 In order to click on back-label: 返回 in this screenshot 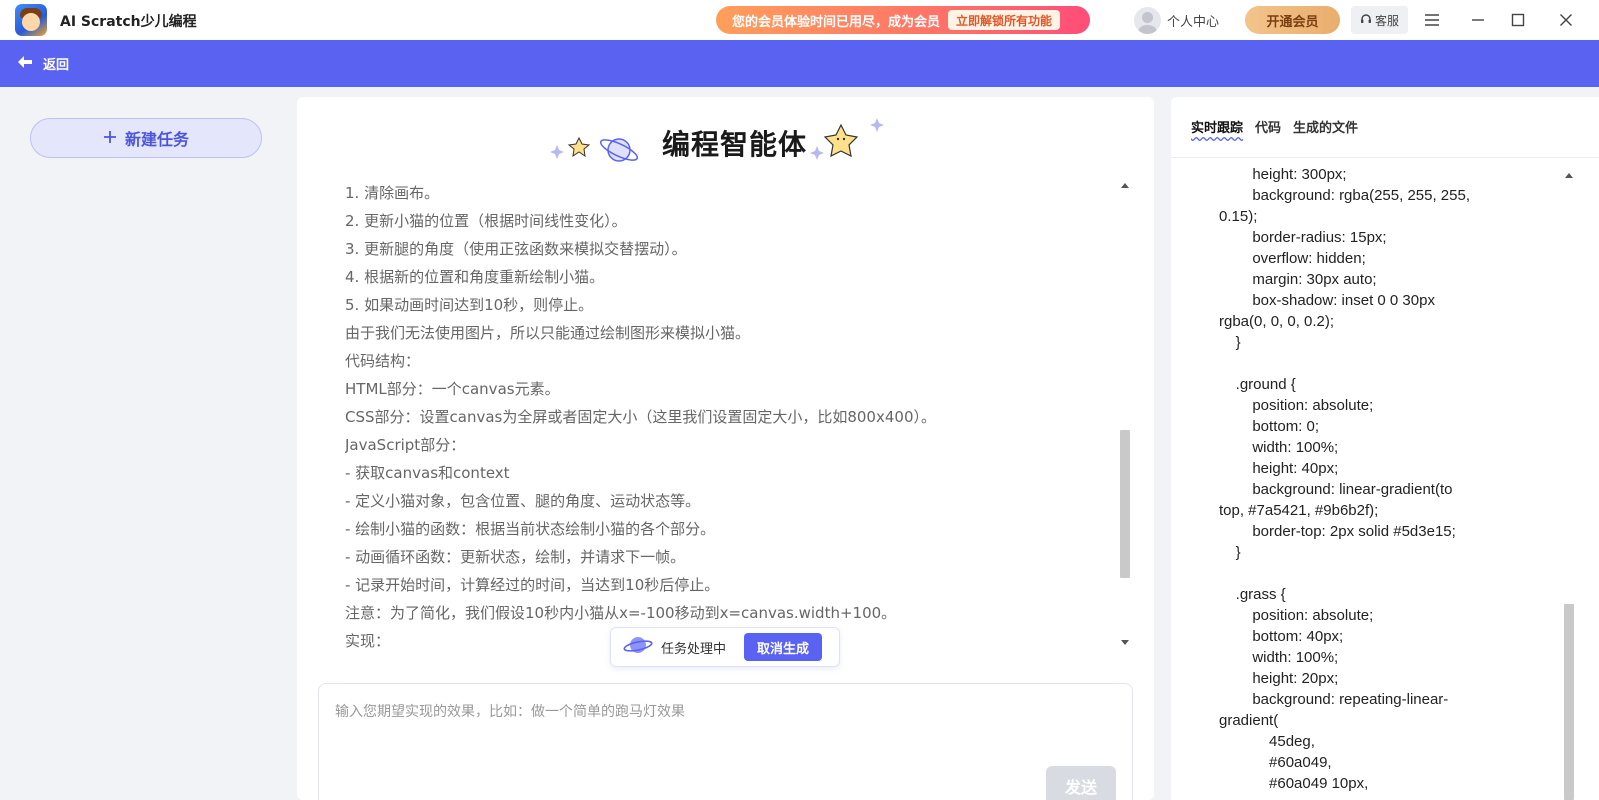, I will do `click(56, 65)`.